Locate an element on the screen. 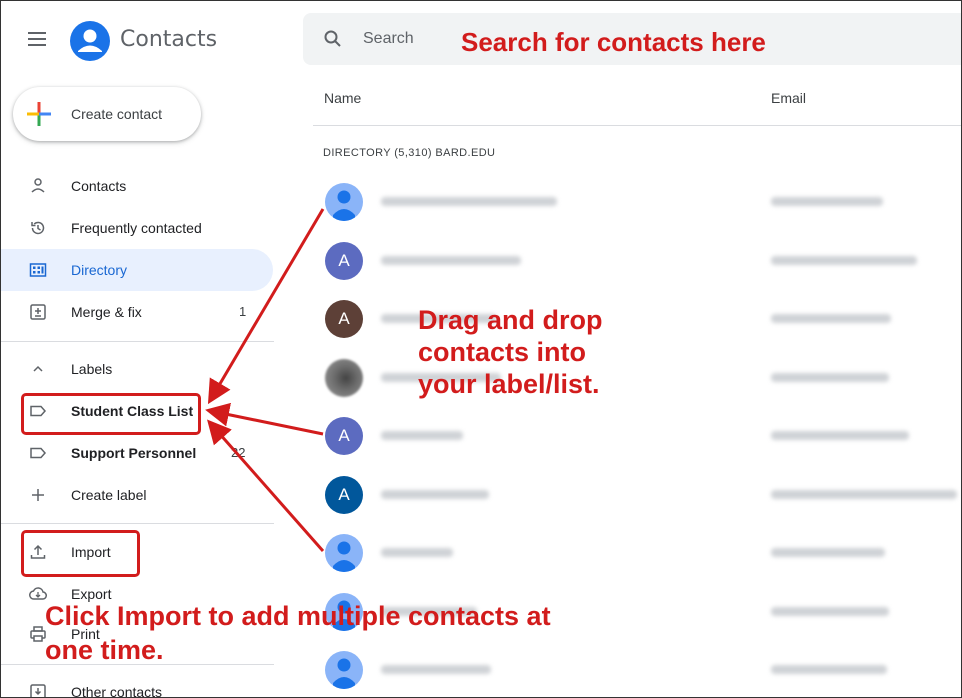 Image resolution: width=962 pixels, height=698 pixels. create-contact-label: Create contact is located at coordinates (117, 114).